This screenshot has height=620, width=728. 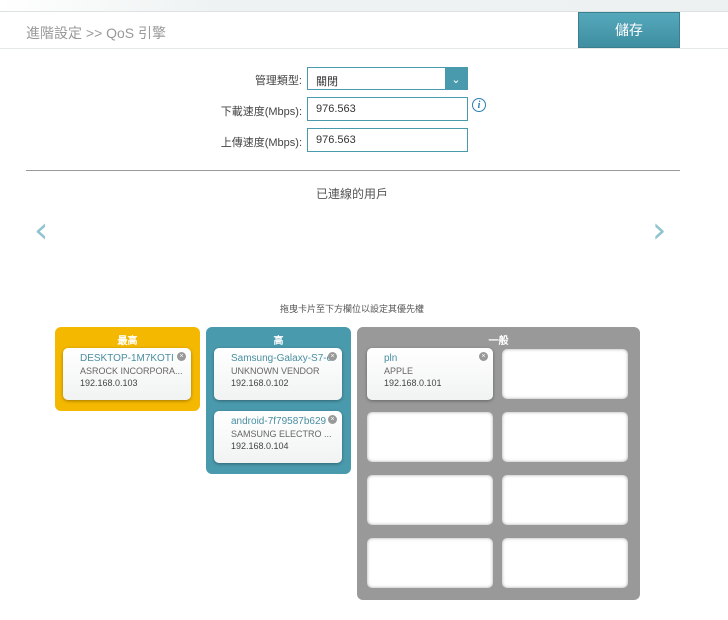 I want to click on chevron-left-icon: ‹, so click(x=41, y=230).